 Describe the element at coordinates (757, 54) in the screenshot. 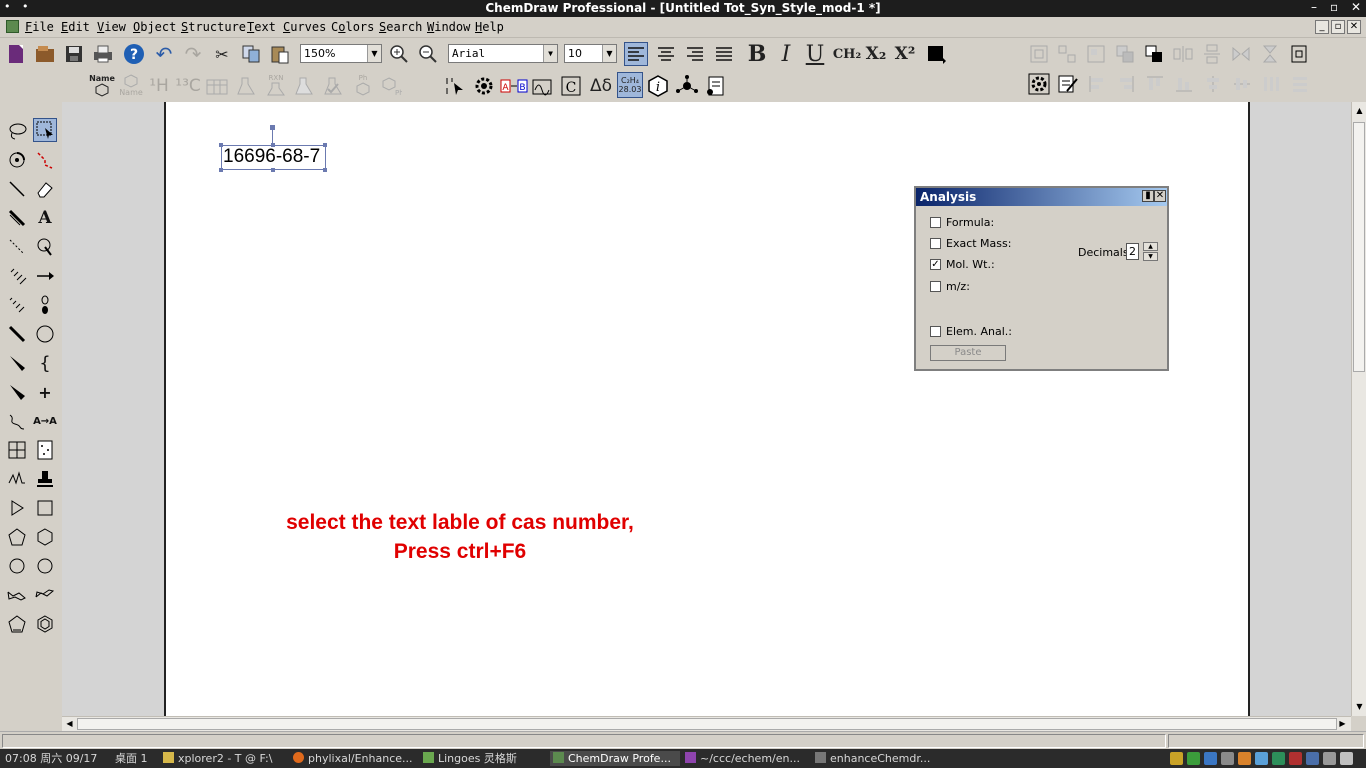

I see `bold-button: B` at that location.